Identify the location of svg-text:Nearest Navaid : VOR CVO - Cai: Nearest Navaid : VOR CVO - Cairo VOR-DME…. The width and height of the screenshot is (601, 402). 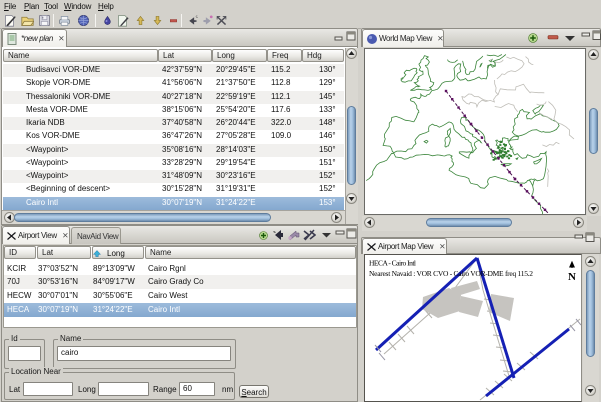
(451, 273).